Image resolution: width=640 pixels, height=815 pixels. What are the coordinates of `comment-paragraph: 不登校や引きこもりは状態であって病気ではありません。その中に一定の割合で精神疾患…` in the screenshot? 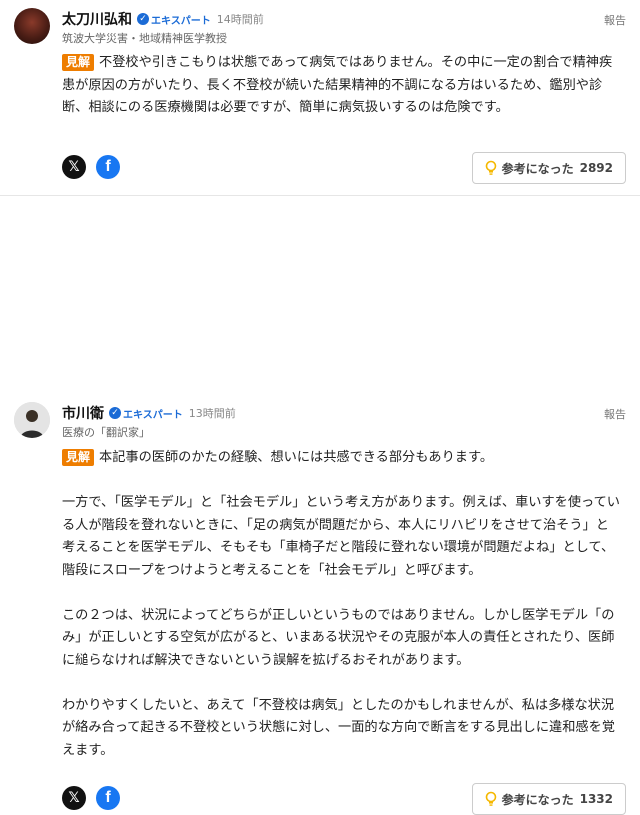 It's located at (337, 85).